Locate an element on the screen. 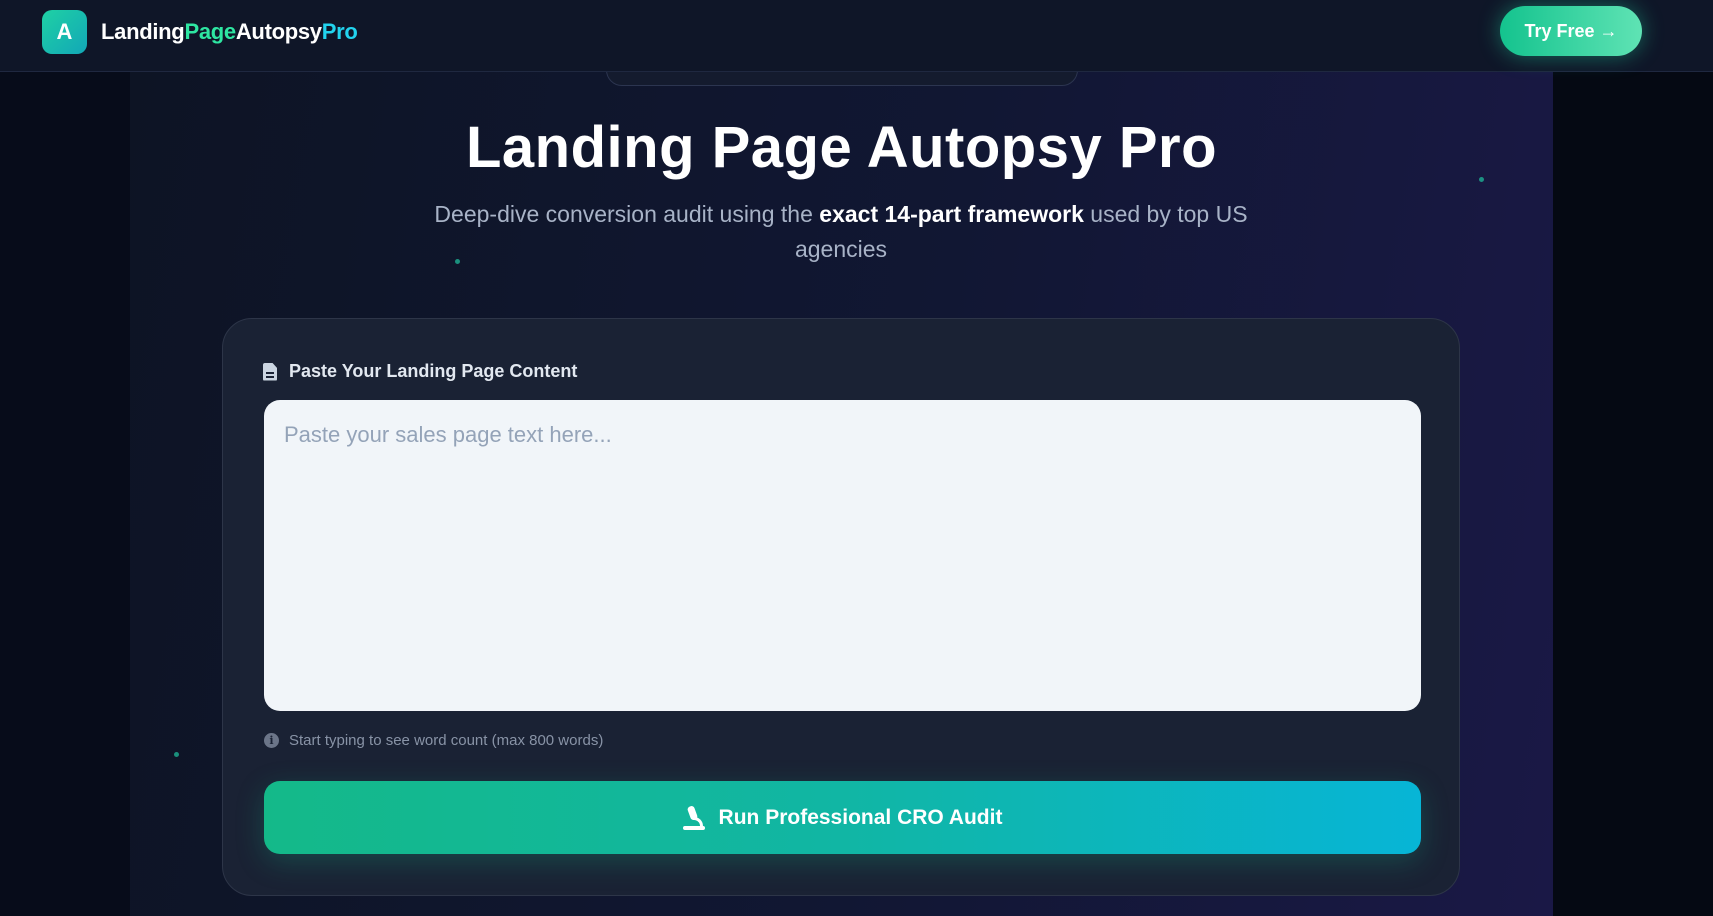 Image resolution: width=1713 pixels, height=916 pixels. form-label-text: Paste Your Landing Page Content is located at coordinates (433, 371).